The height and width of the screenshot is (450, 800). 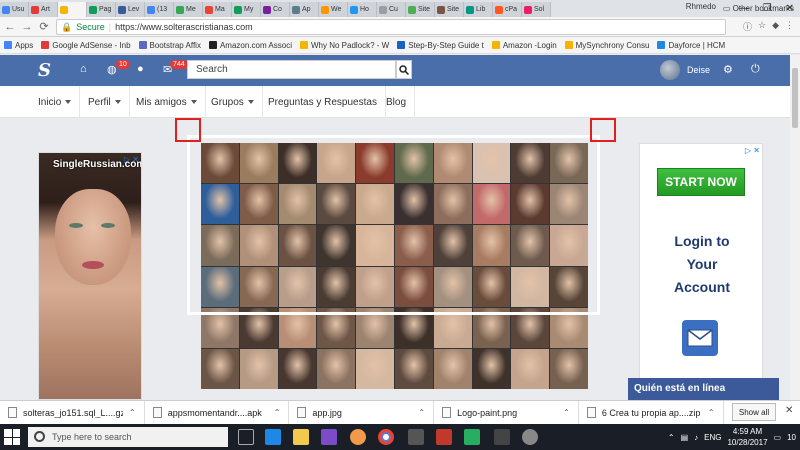 What do you see at coordinates (344, 45) in the screenshot?
I see `bookmark-item: Why No Padlock? - W` at bounding box center [344, 45].